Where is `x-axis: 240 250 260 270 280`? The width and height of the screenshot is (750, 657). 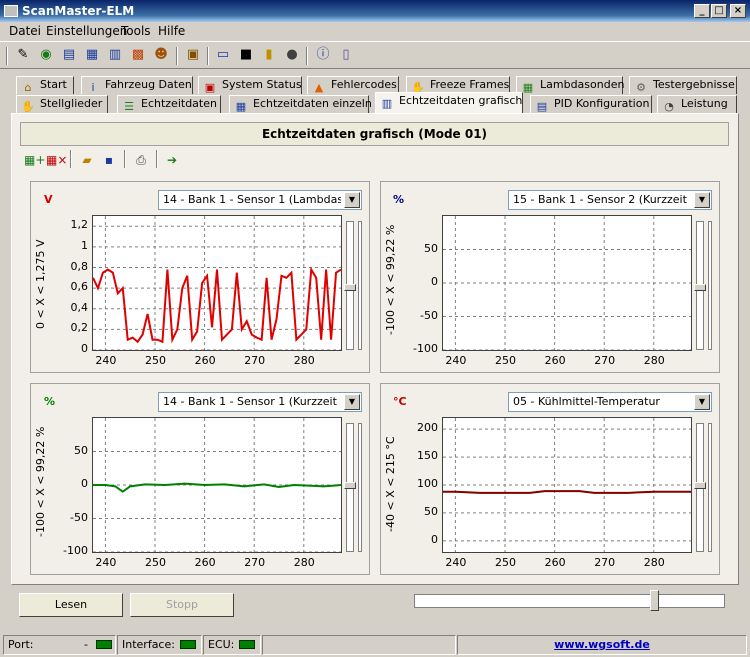 x-axis: 240 250 260 270 280 is located at coordinates (567, 563).